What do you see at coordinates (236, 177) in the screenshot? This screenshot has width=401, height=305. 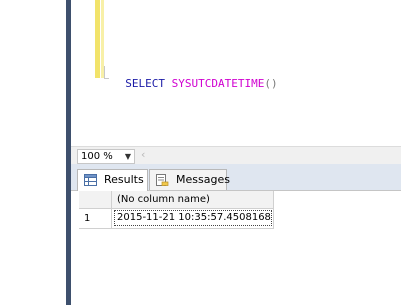 I see `results-tab-strip: Results Messages` at bounding box center [236, 177].